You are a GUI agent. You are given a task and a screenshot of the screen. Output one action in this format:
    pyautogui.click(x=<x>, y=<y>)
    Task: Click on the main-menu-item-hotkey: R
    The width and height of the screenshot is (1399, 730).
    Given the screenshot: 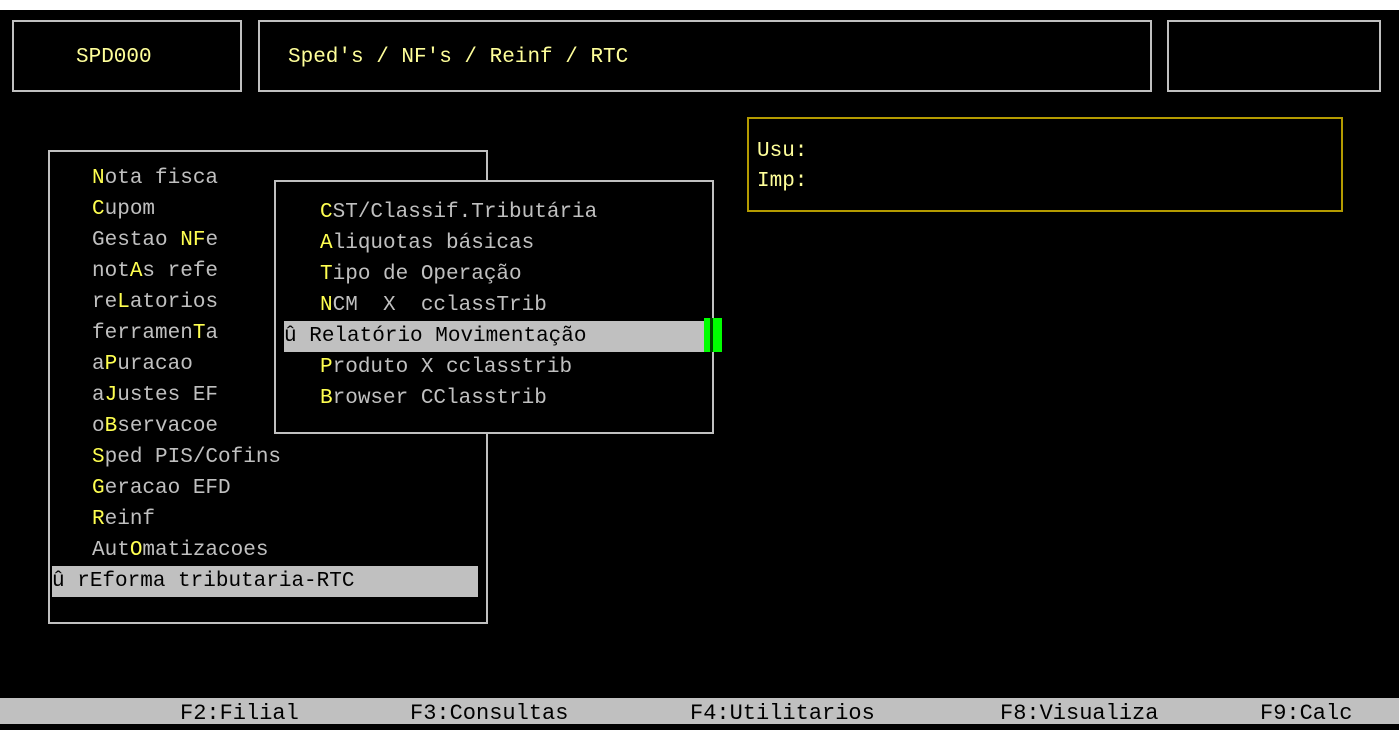 What is the action you would take?
    pyautogui.click(x=98, y=519)
    